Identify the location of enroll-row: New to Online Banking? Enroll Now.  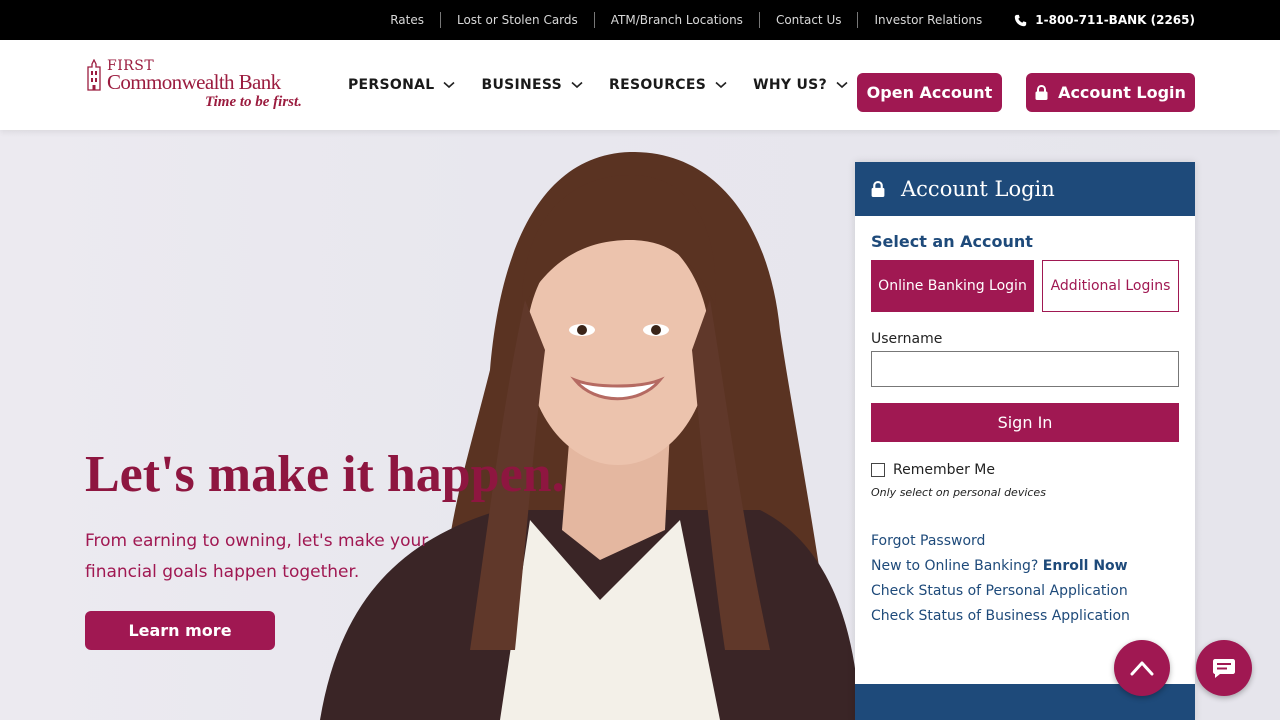
(1025, 566).